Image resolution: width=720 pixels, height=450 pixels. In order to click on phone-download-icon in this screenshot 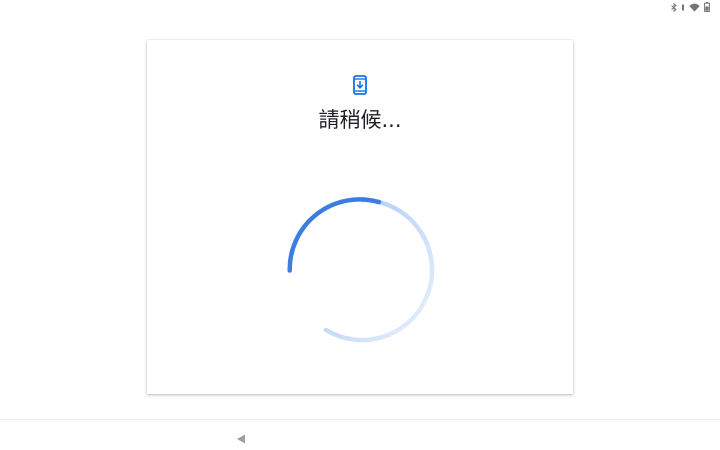, I will do `click(360, 85)`.